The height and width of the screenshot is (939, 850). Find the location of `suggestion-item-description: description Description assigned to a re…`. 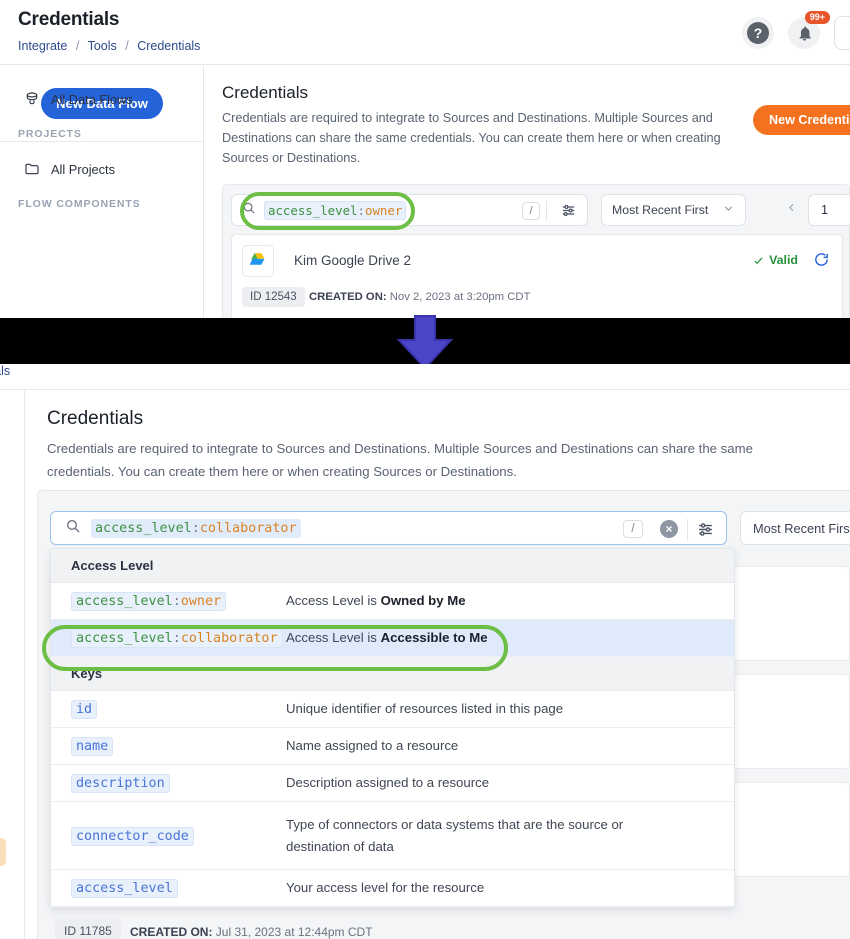

suggestion-item-description: description Description assigned to a re… is located at coordinates (392, 783).